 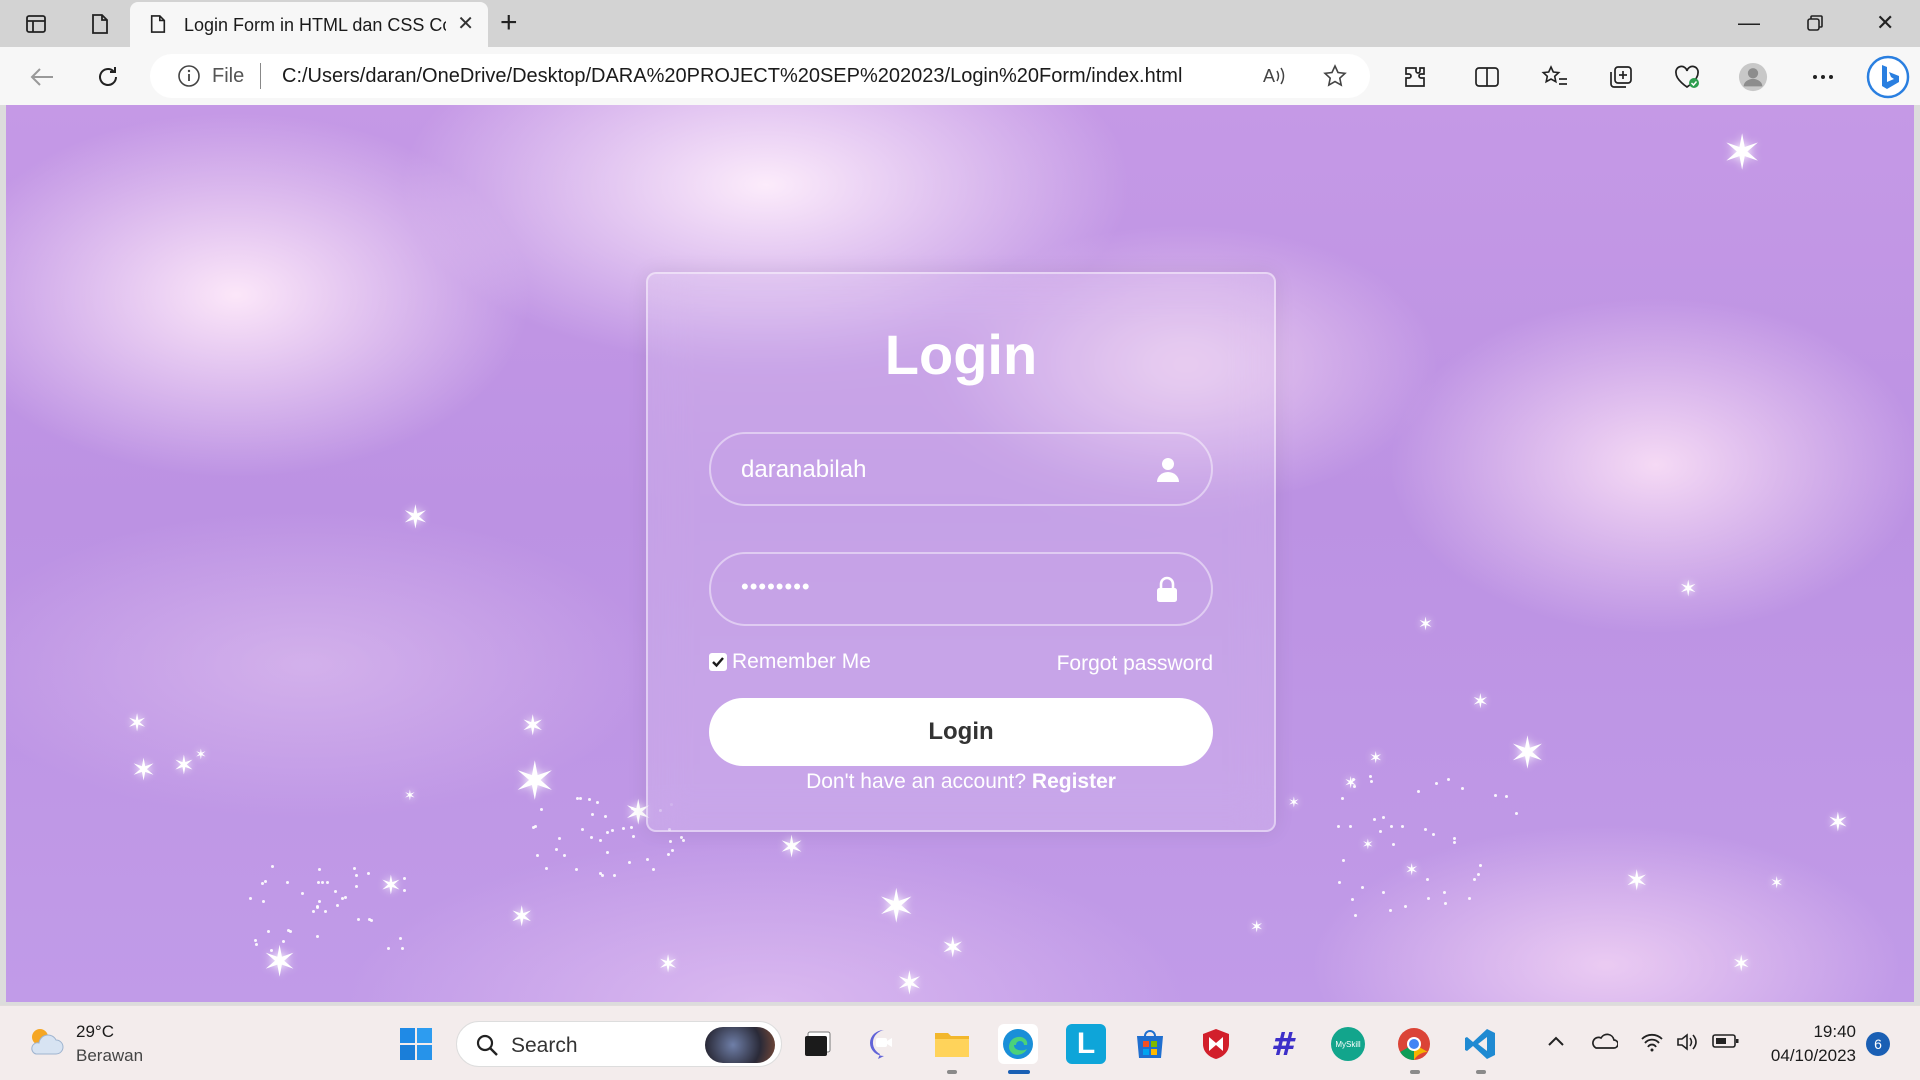 I want to click on start-icon, so click(x=416, y=1044).